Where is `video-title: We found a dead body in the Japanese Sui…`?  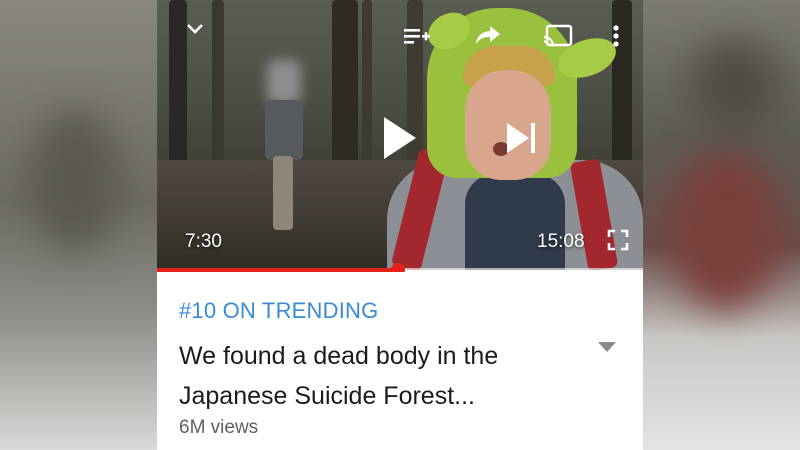
video-title: We found a dead body in the Japanese Sui… is located at coordinates (384, 376).